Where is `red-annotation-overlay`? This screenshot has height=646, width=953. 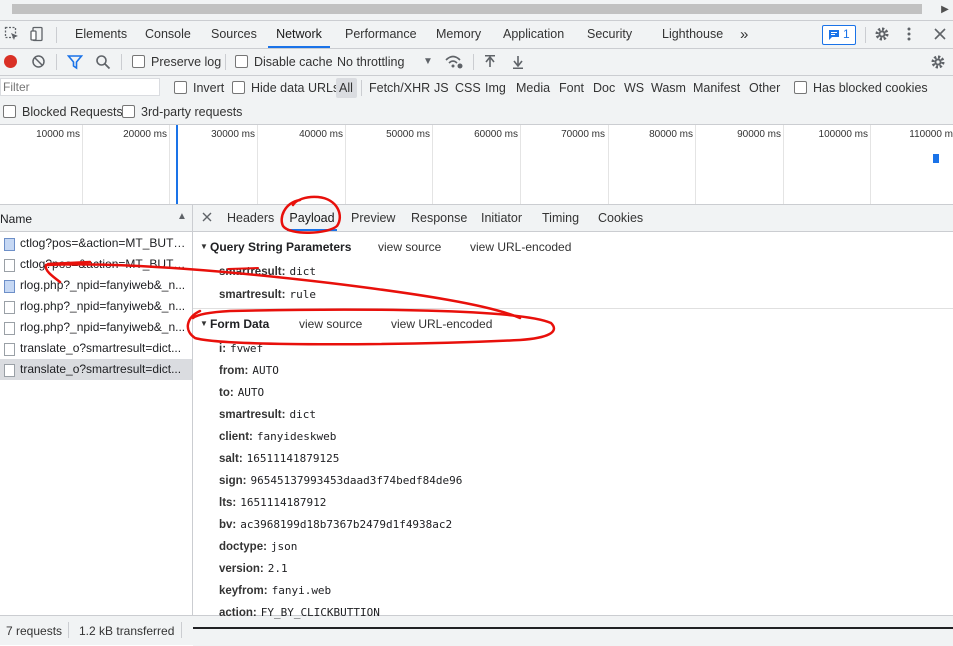 red-annotation-overlay is located at coordinates (300, 270).